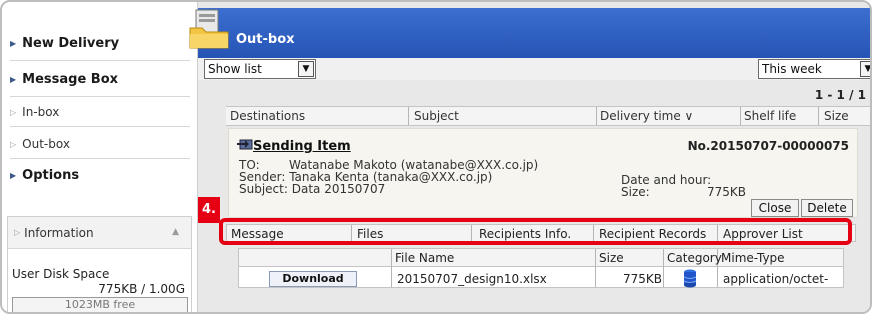 Image resolution: width=872 pixels, height=314 pixels. I want to click on disk-free-bar: 1023MB free, so click(100, 304).